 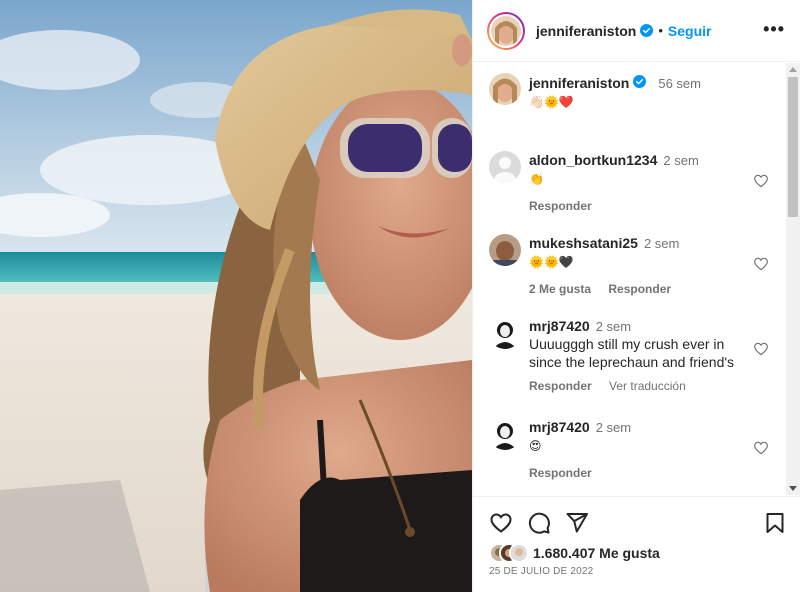 I want to click on more-icon: •••, so click(x=774, y=29).